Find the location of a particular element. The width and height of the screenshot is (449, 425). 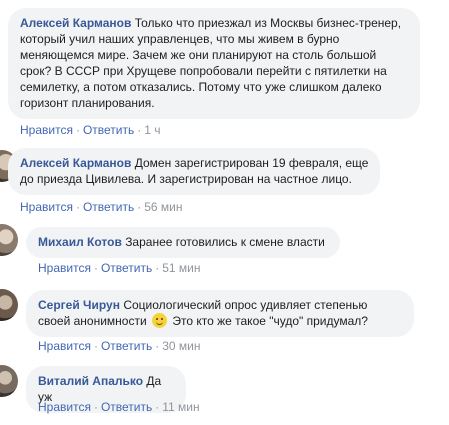

comment-timestamp: 30 мин is located at coordinates (181, 346).